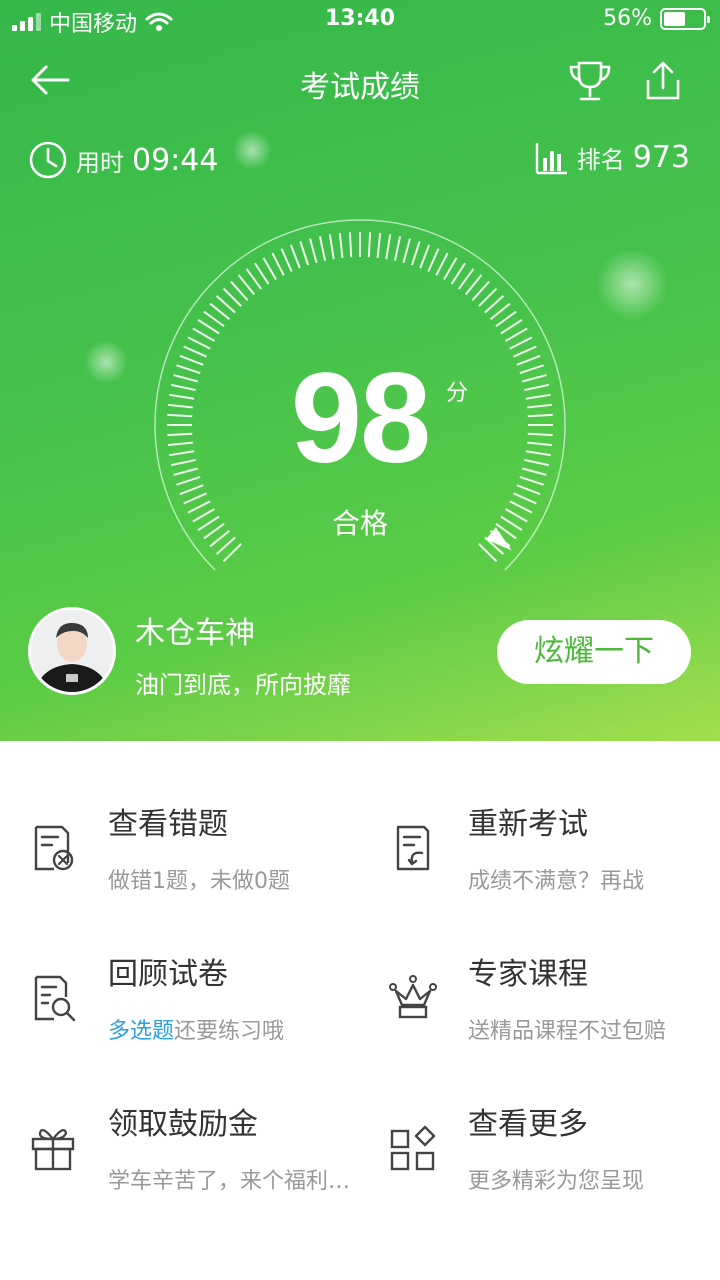 The height and width of the screenshot is (1280, 720). I want to click on retake-icon, so click(413, 848).